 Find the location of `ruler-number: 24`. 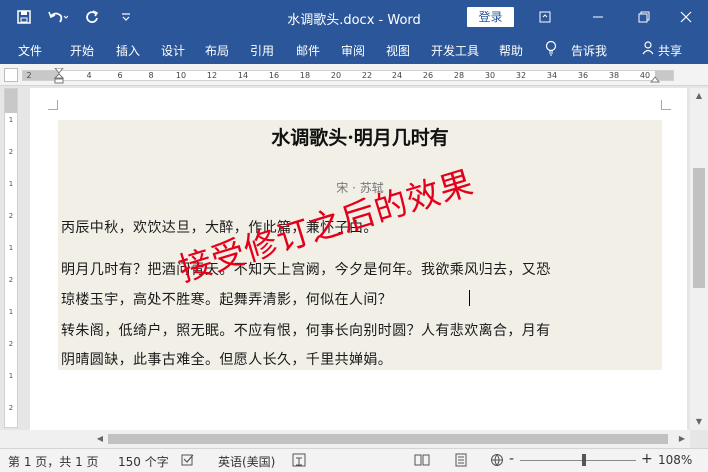

ruler-number: 24 is located at coordinates (397, 75).